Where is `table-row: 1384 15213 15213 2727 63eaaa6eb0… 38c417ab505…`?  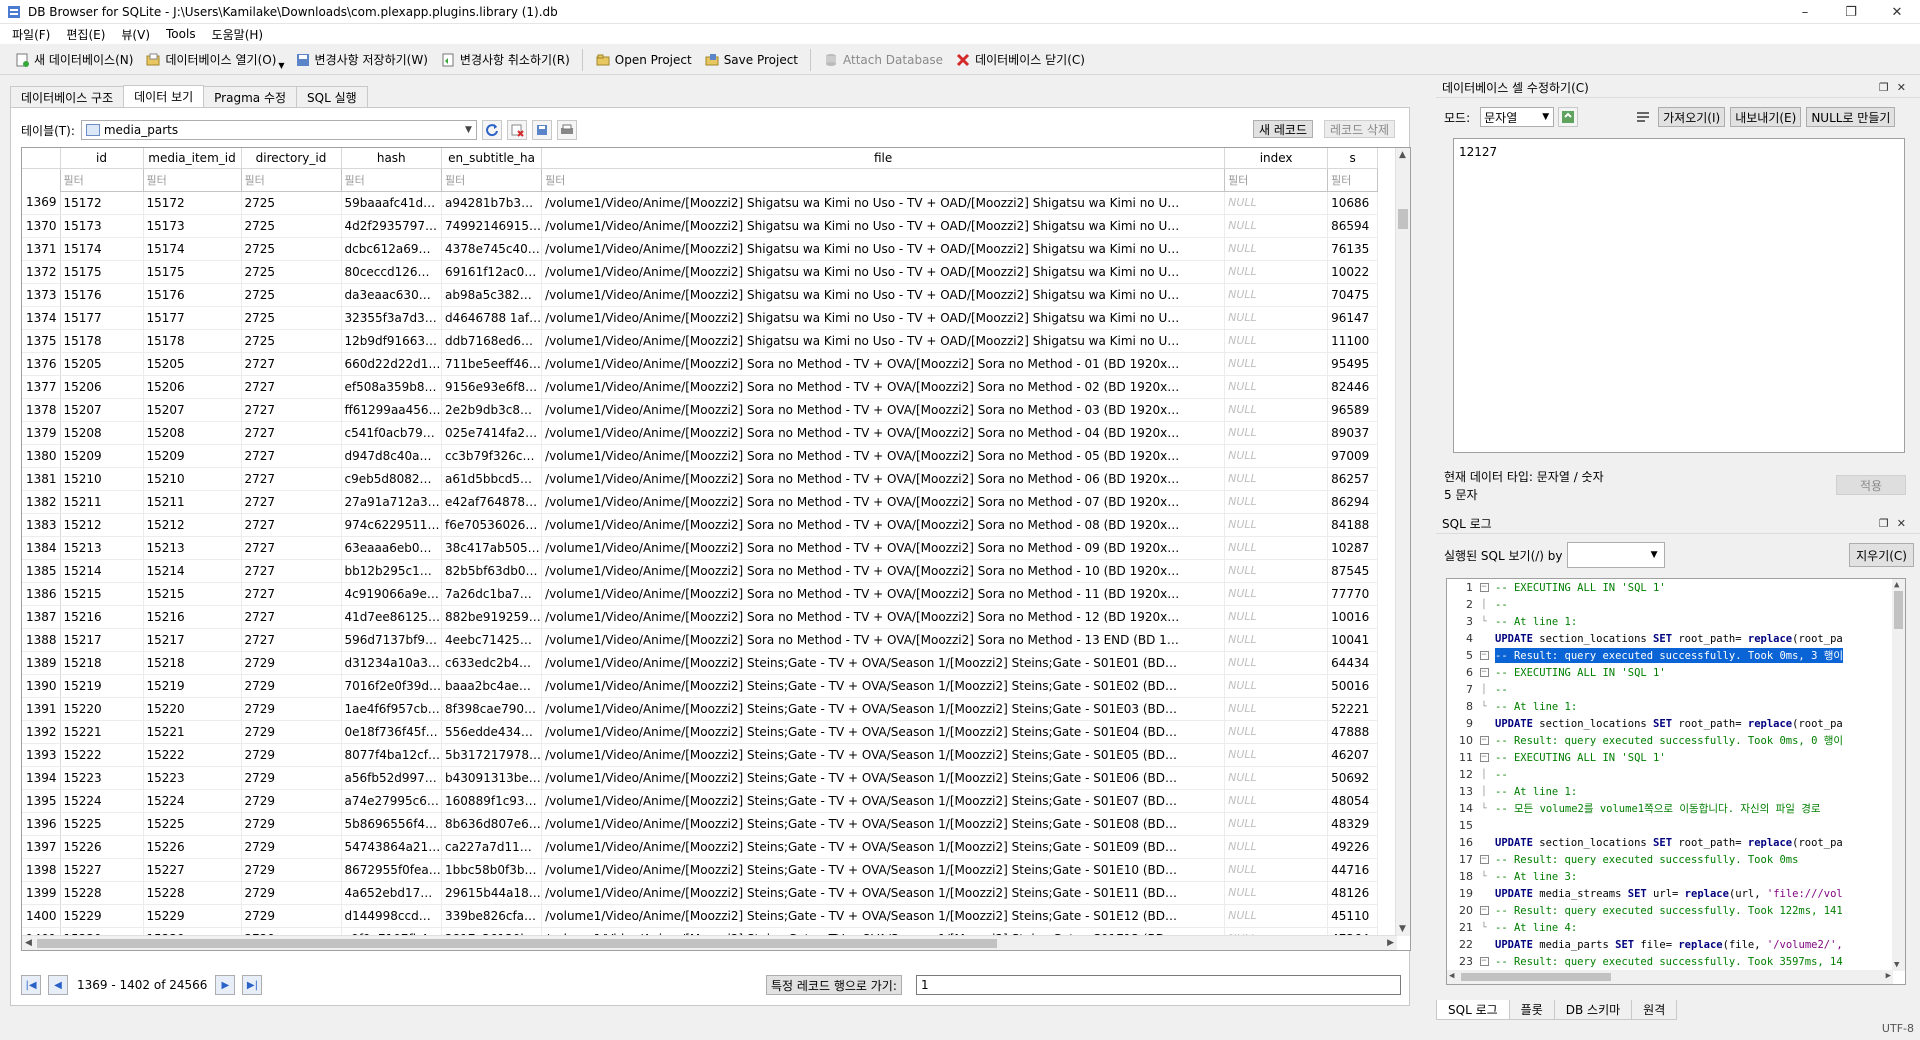 table-row: 1384 15213 15213 2727 63eaaa6eb0… 38c417ab505… is located at coordinates (700, 548).